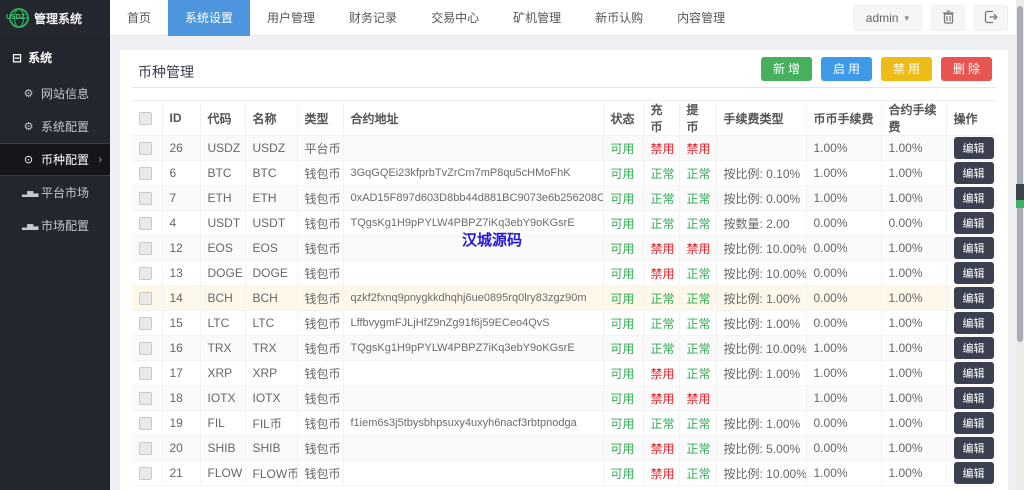 Image resolution: width=1024 pixels, height=490 pixels. Describe the element at coordinates (222, 448) in the screenshot. I see `cell-code: SHIB` at that location.